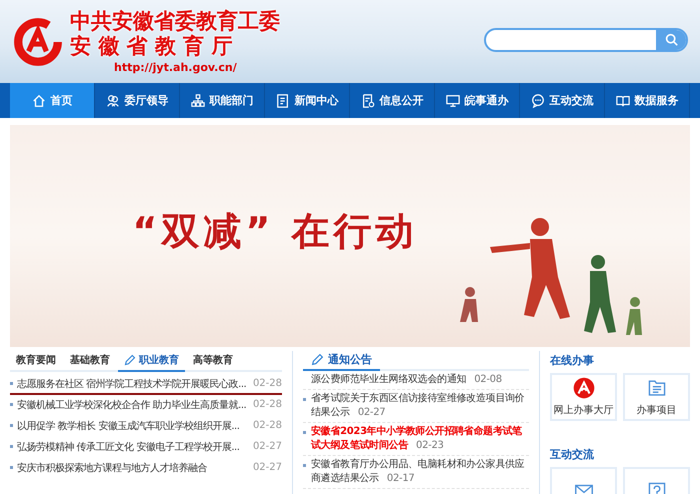  I want to click on search-icon, so click(671, 39).